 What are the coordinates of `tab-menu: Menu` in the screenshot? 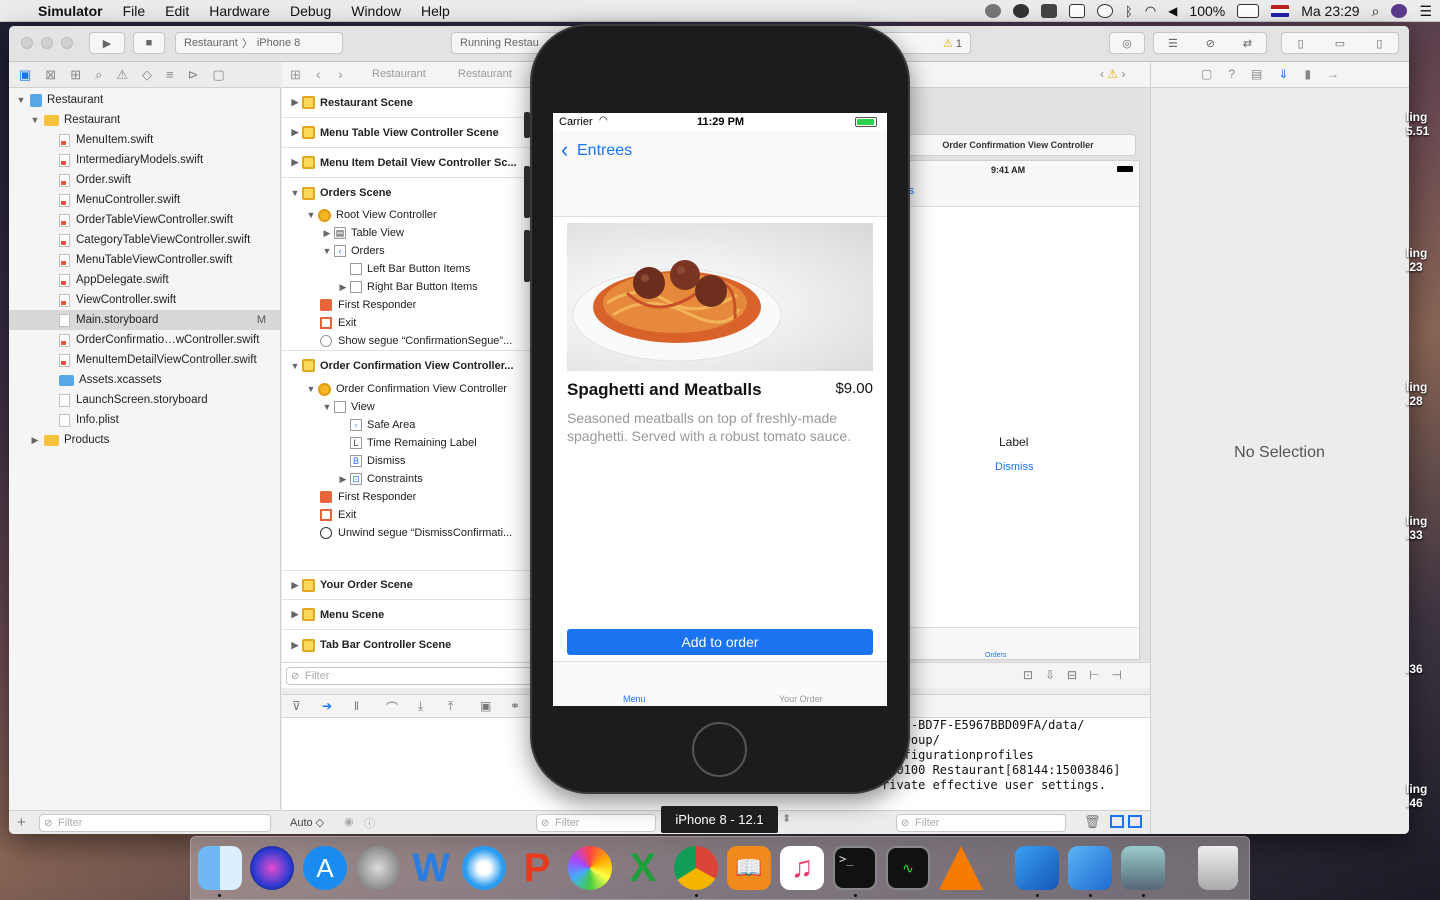 It's located at (634, 699).